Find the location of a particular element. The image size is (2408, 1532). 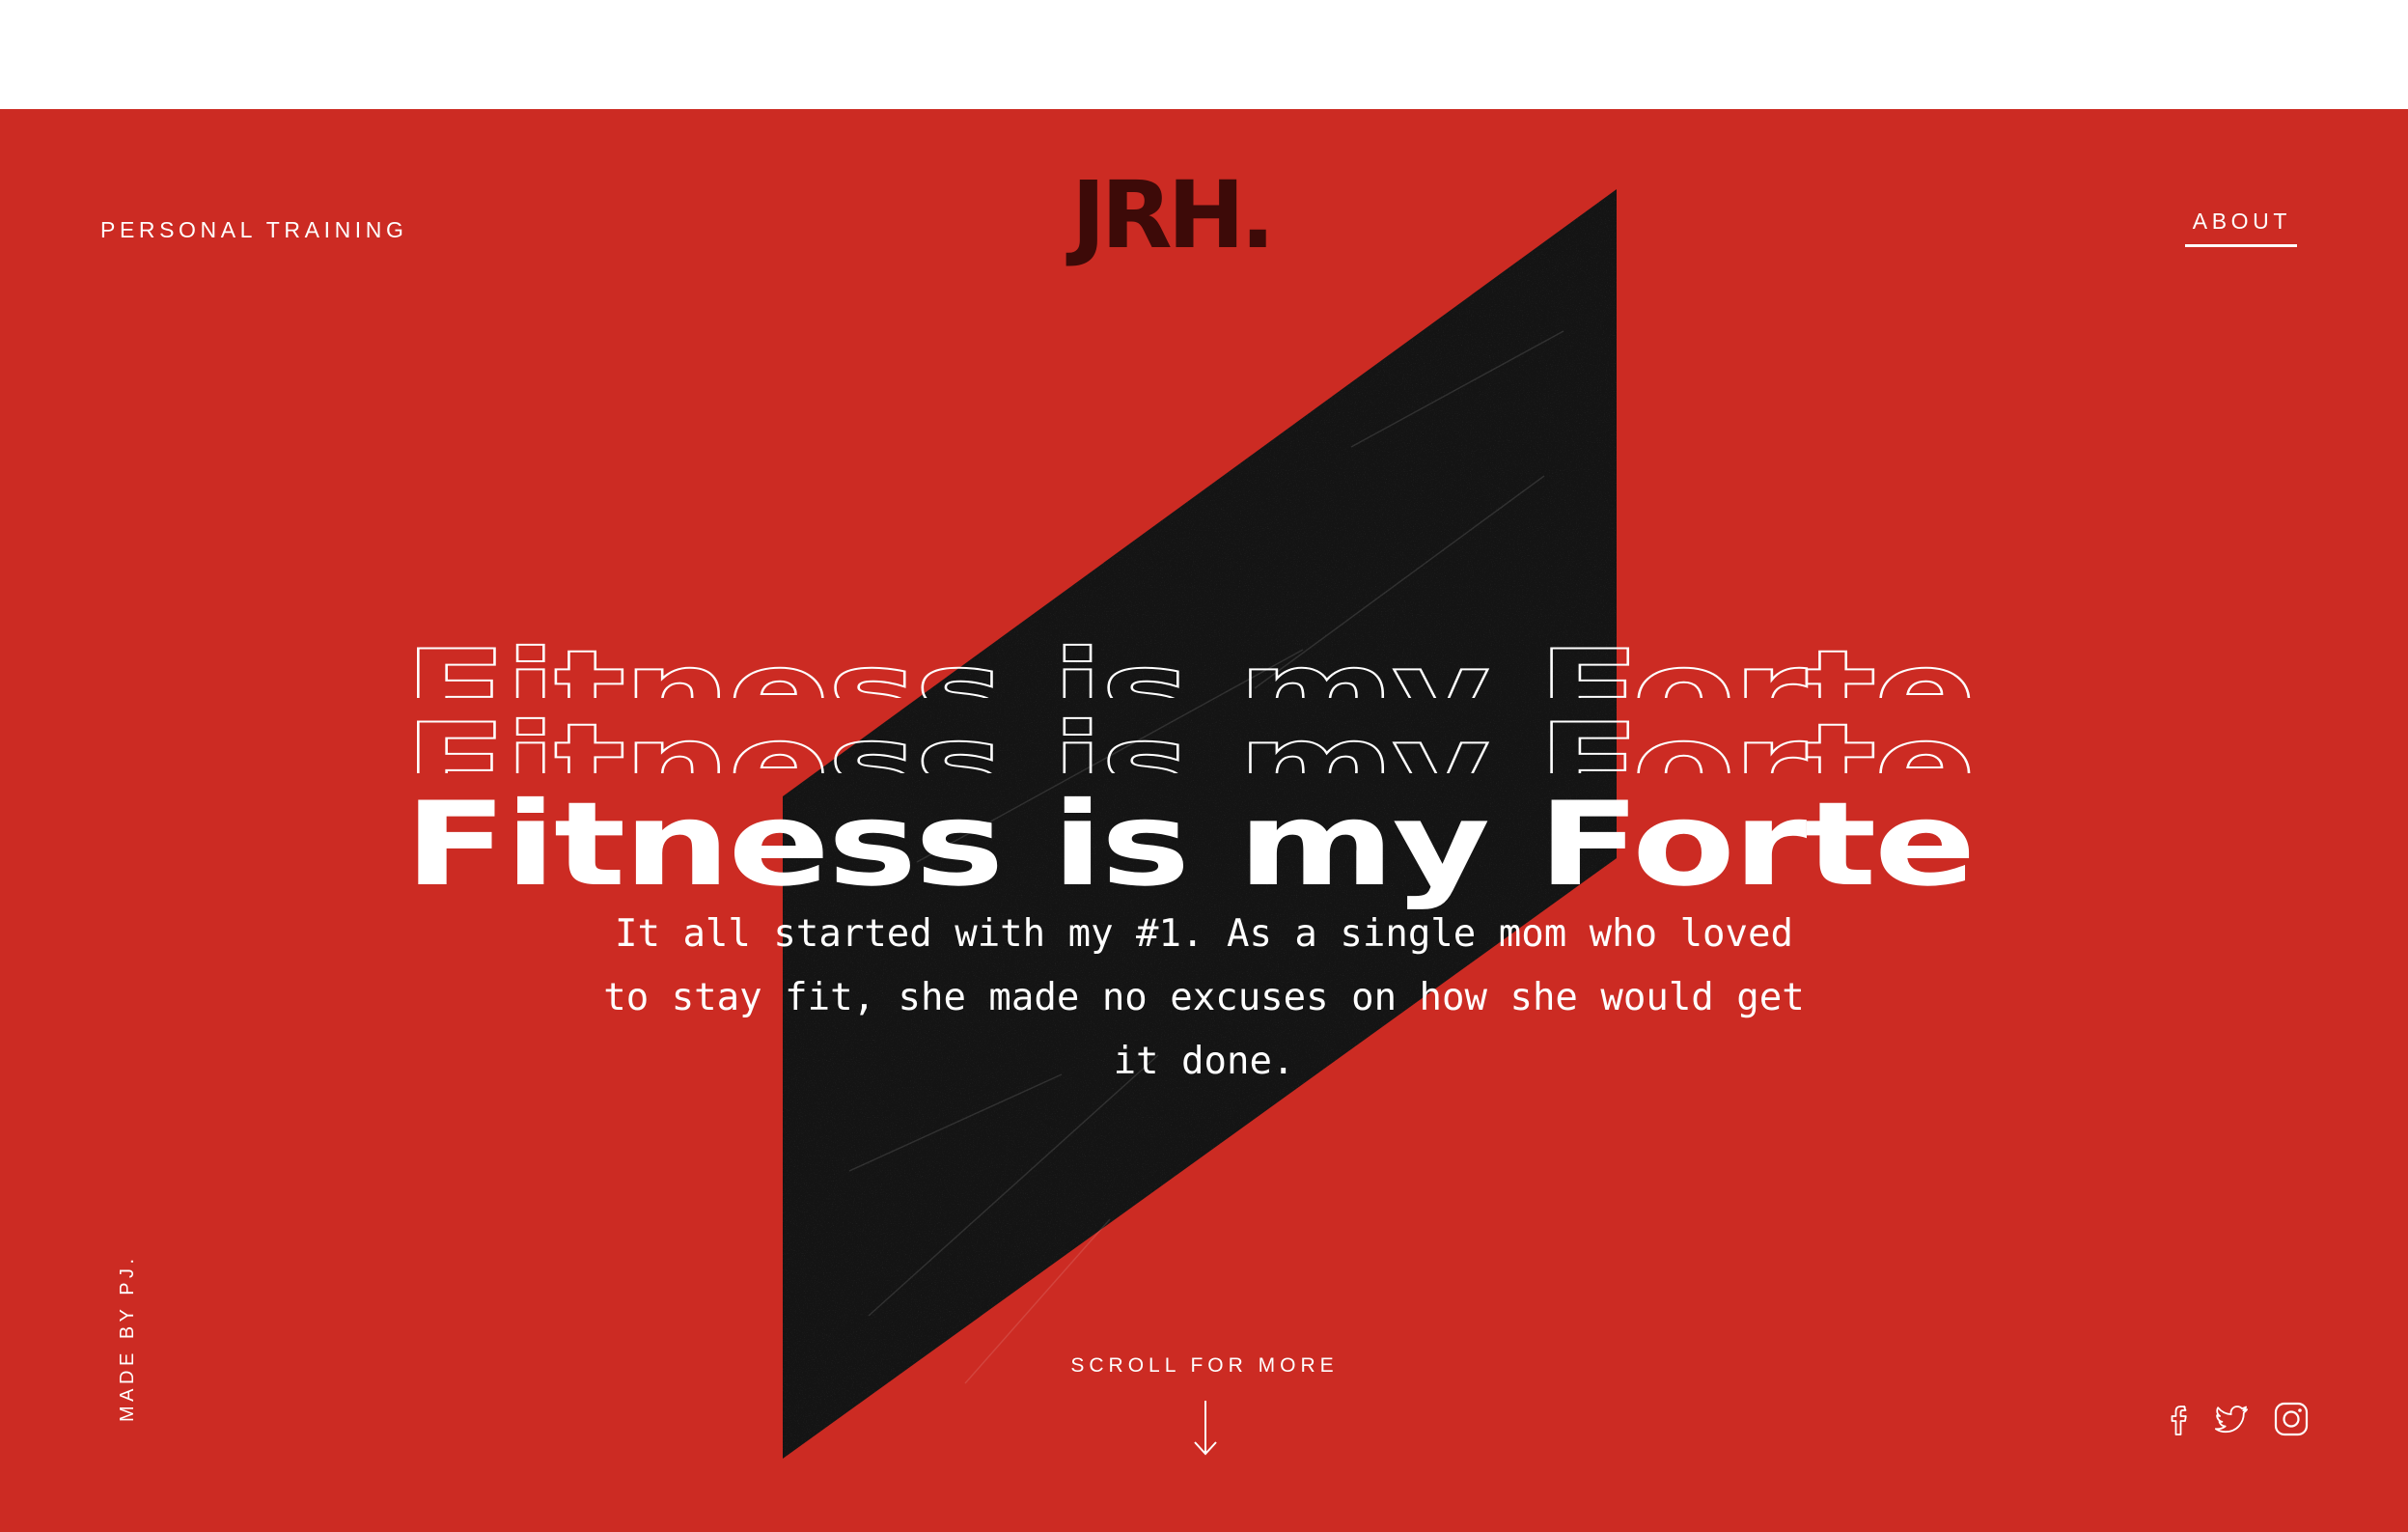

about-nav: ABOUT is located at coordinates (1763, 228).